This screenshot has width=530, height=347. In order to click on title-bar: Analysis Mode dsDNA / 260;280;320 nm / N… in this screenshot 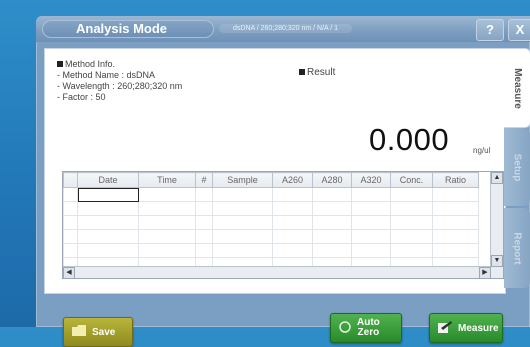, I will do `click(283, 29)`.